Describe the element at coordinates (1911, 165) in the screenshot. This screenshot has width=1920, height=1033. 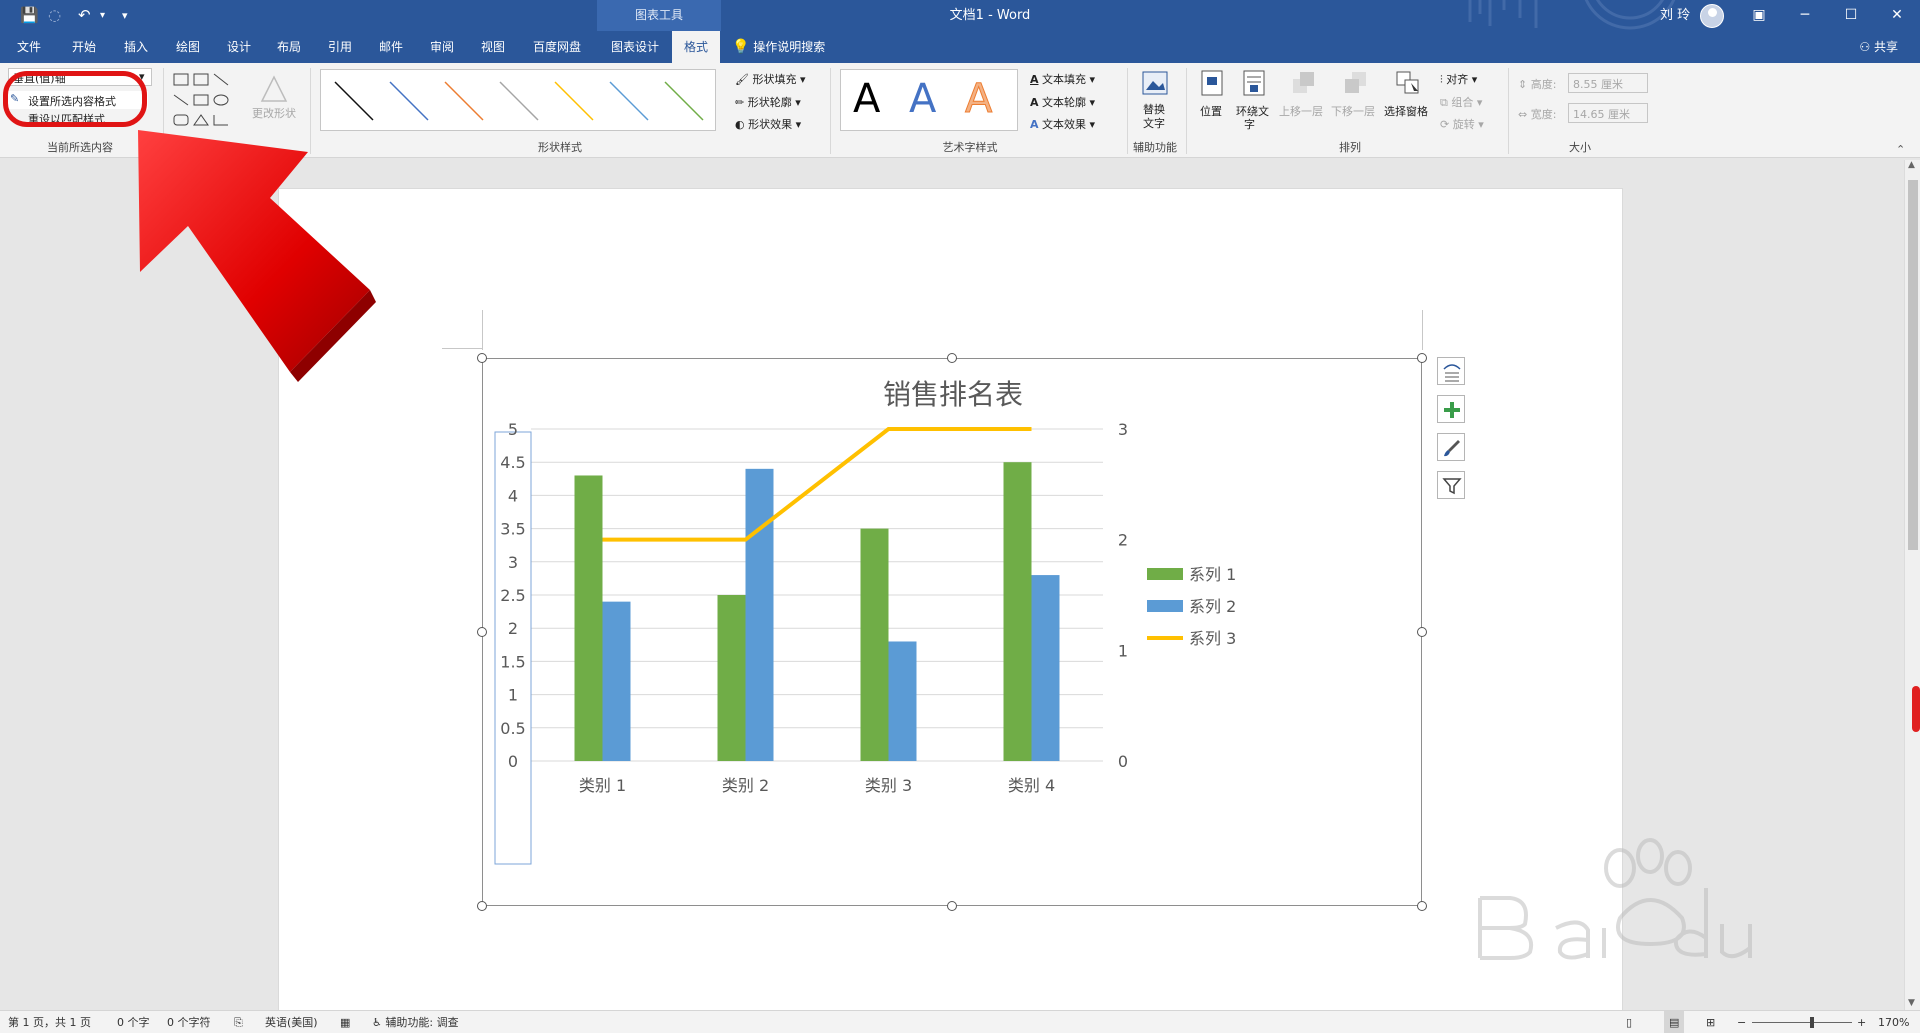
I see `scroll-up-icon: ▲` at that location.